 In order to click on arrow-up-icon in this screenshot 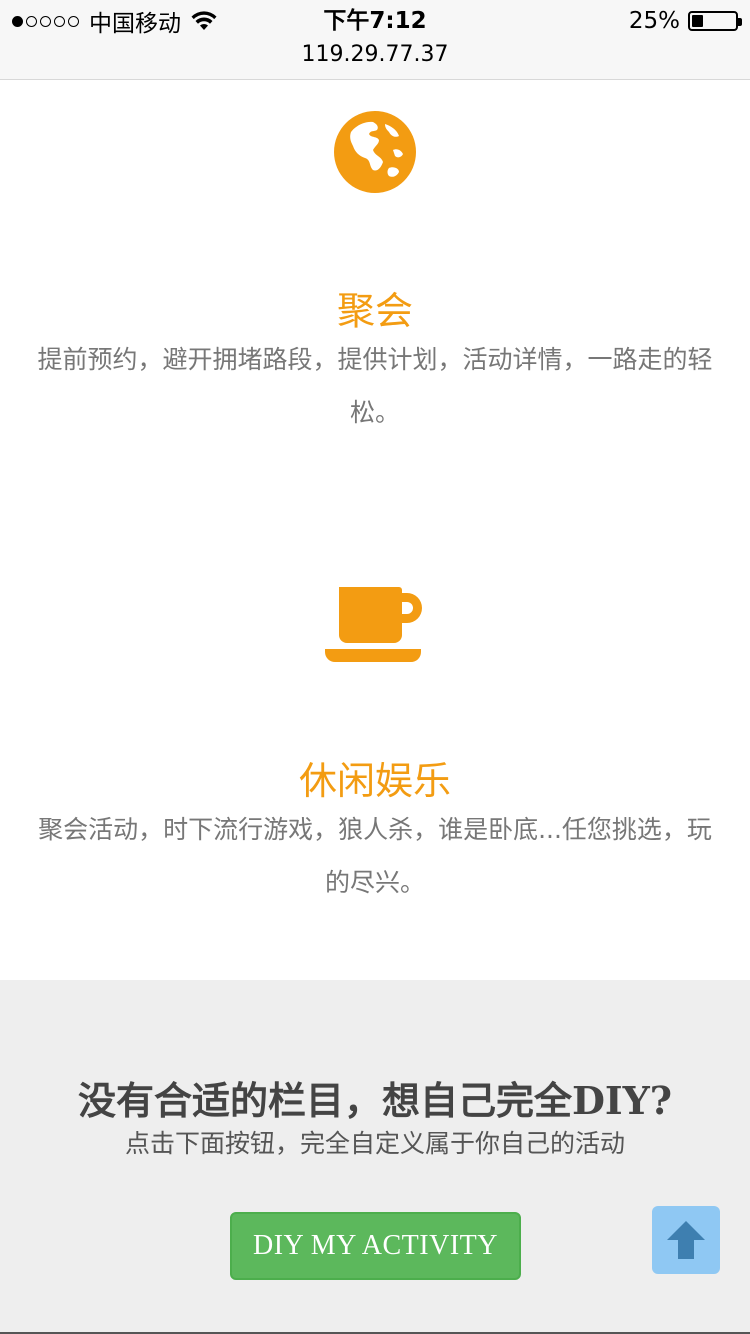, I will do `click(686, 1240)`.